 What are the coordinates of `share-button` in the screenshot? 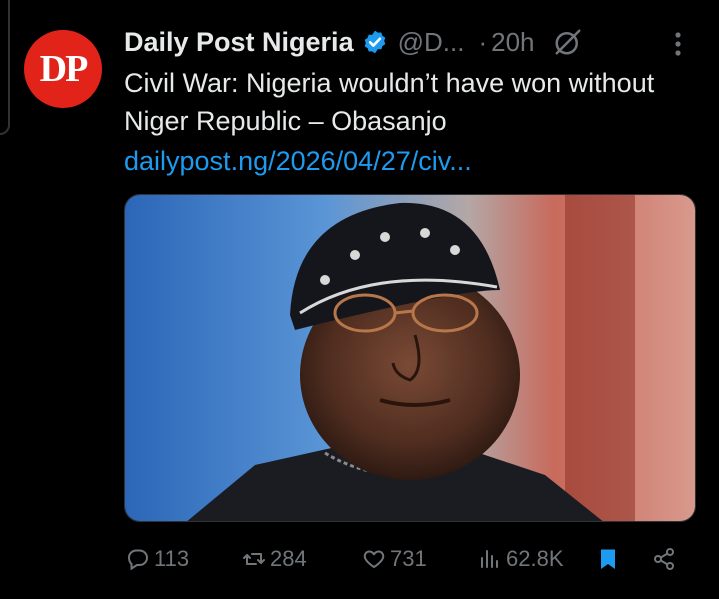 It's located at (666, 559).